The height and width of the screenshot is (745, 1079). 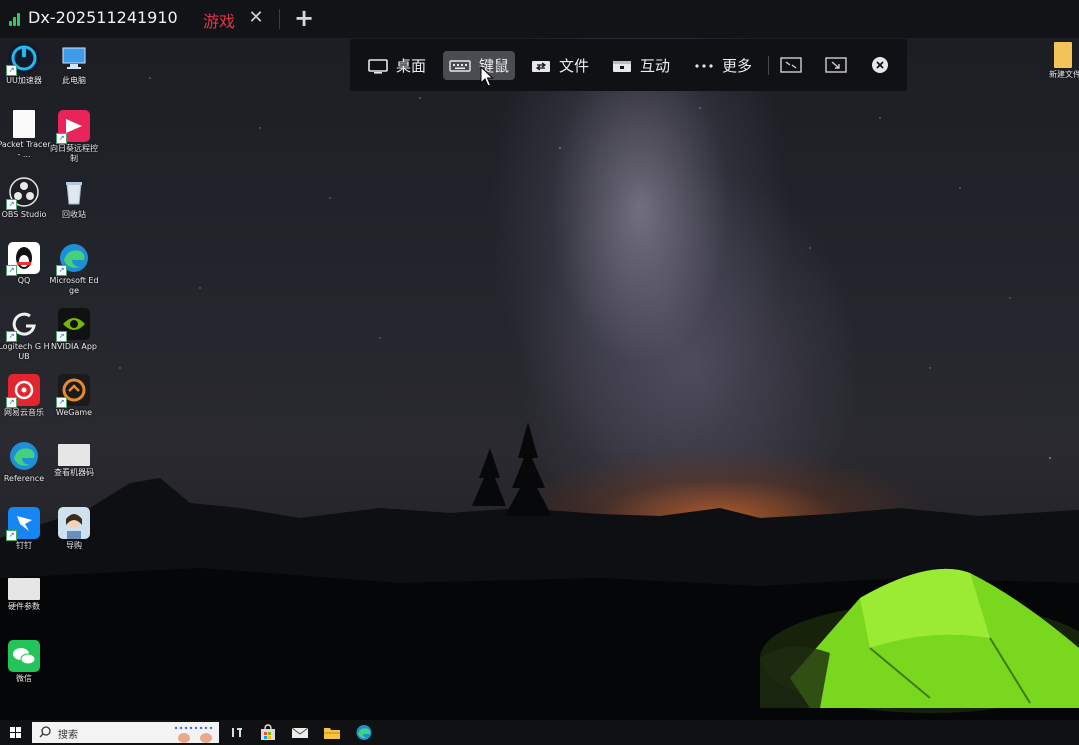 I want to click on task-view-icon, so click(x=238, y=732).